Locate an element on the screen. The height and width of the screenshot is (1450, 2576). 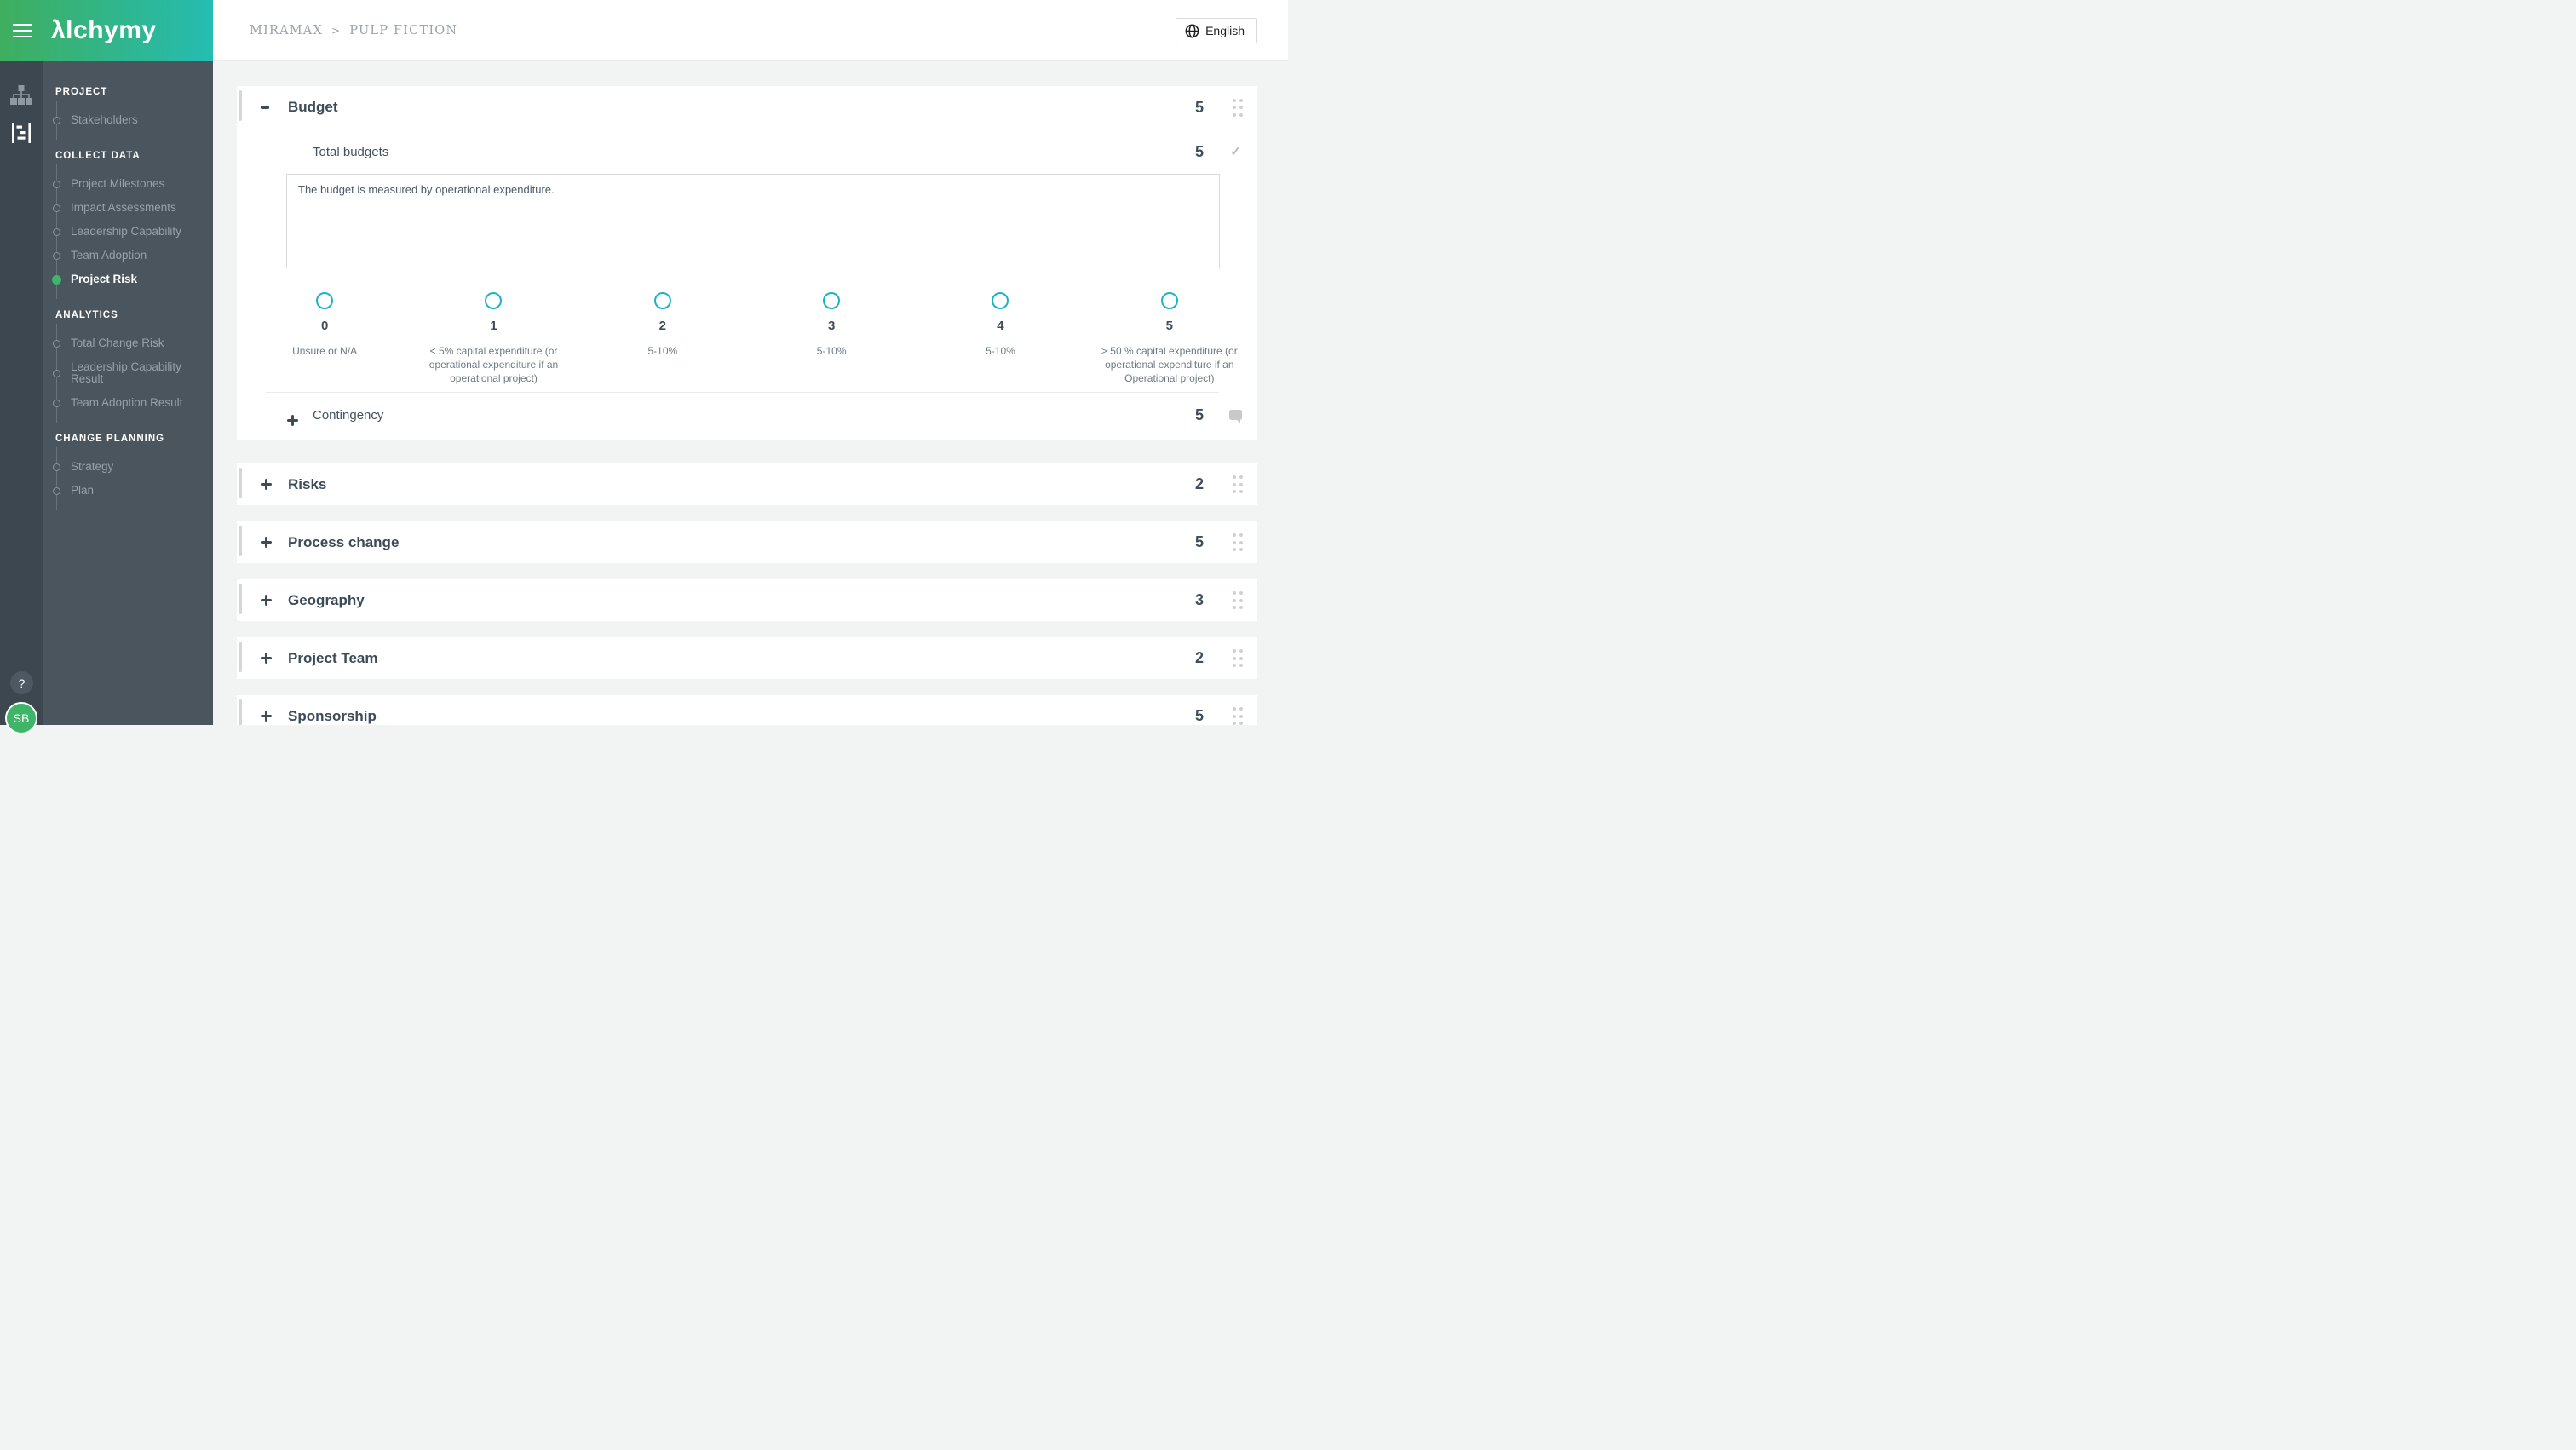
rating-value: 3 is located at coordinates (832, 326).